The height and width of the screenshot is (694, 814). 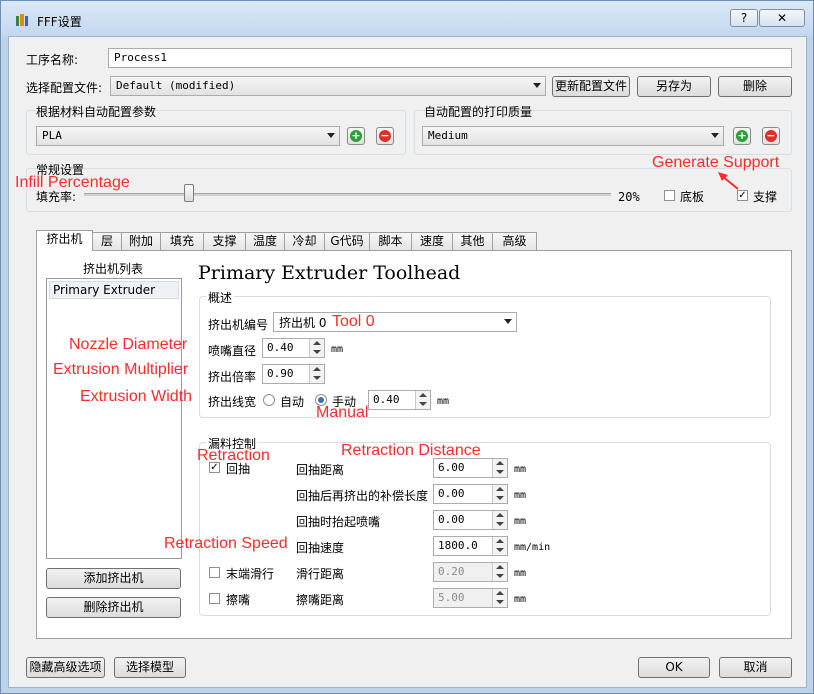 I want to click on add-quality-button: +, so click(x=742, y=136).